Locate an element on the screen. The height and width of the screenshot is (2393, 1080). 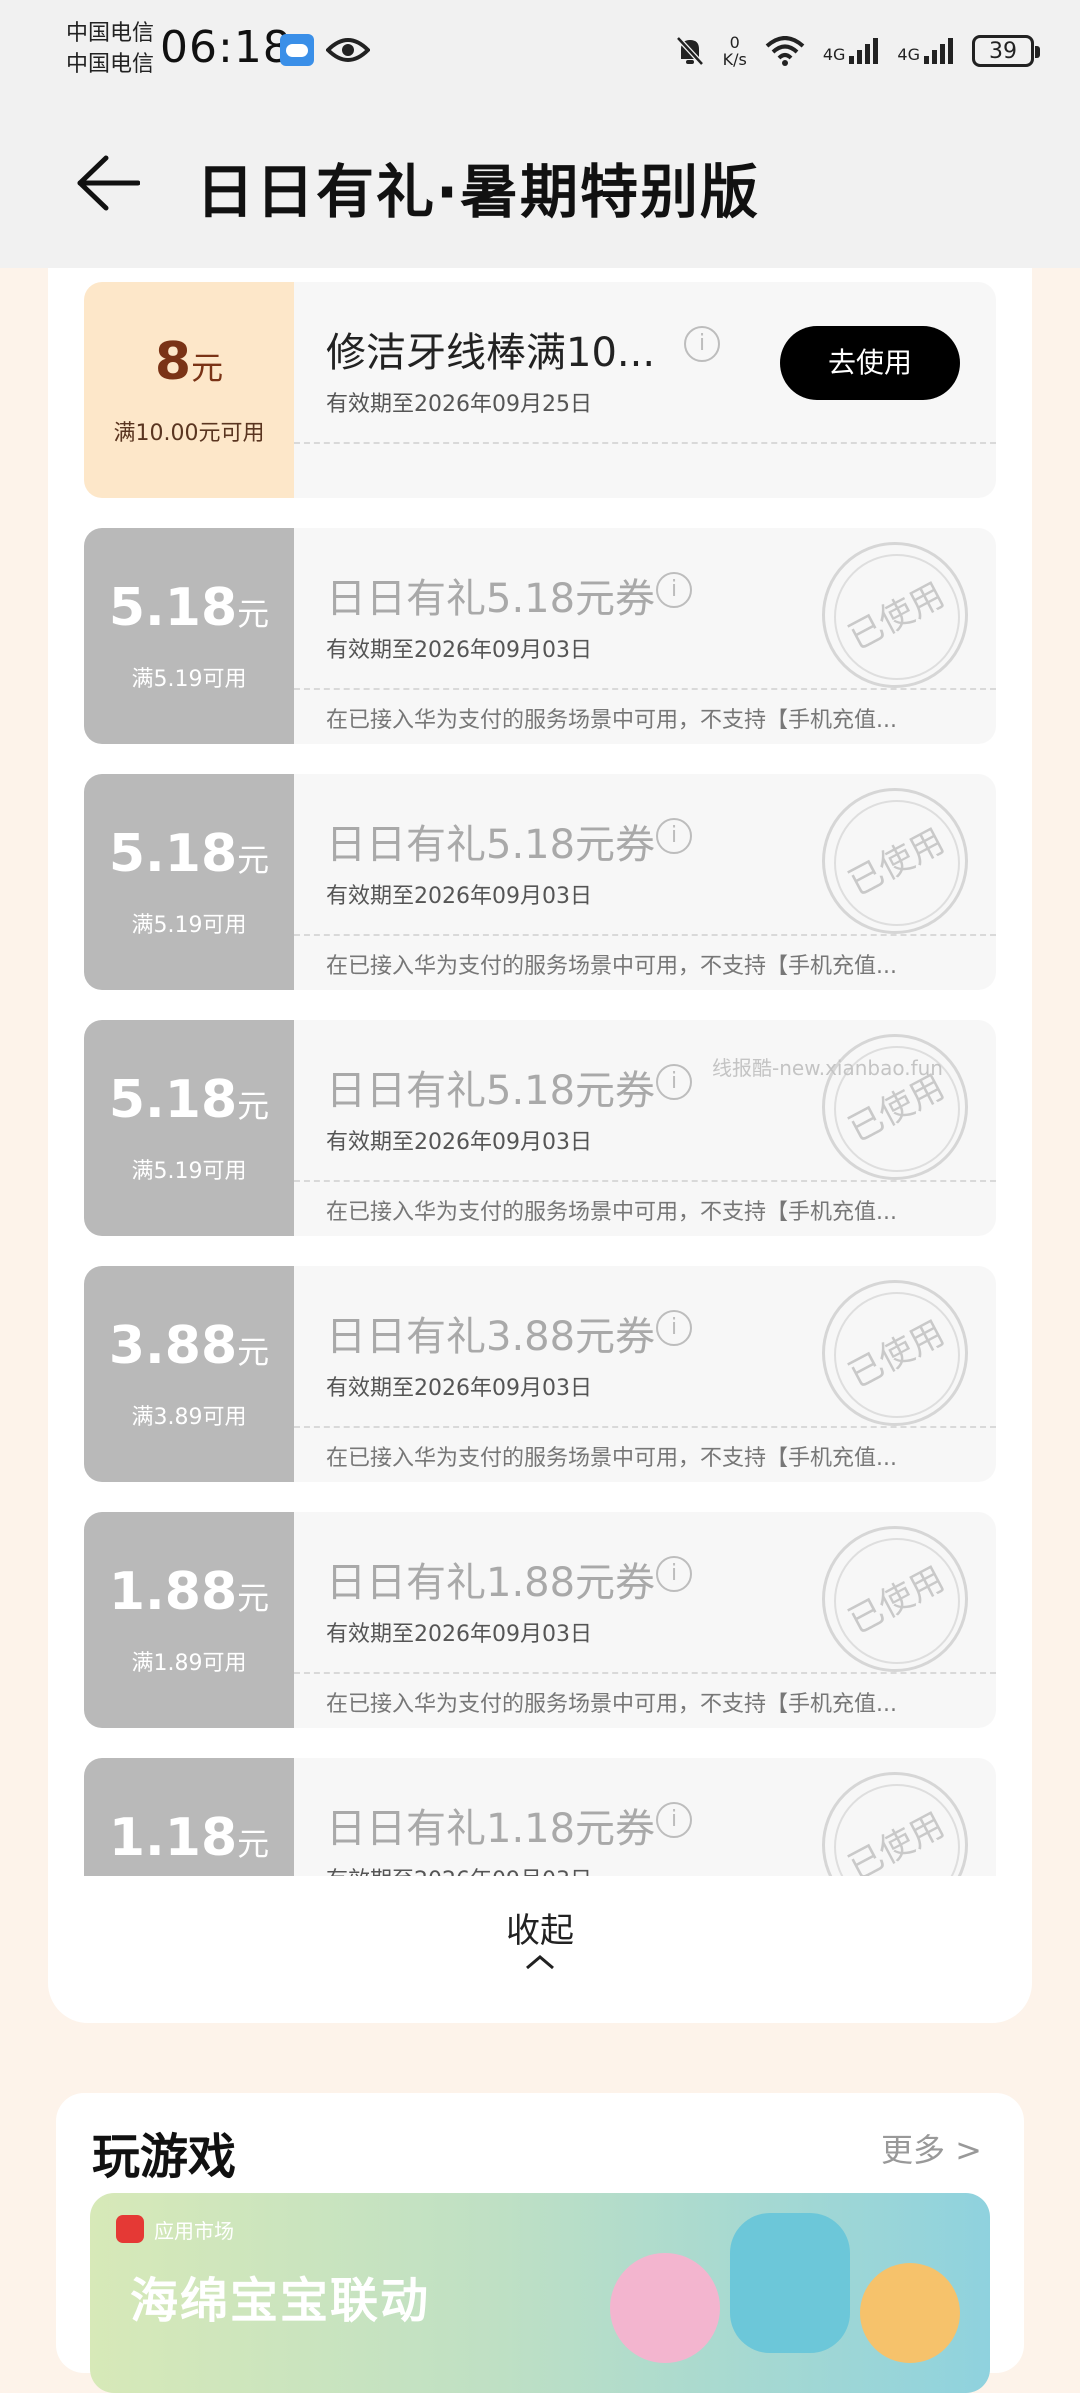
signal-1-label: 4G is located at coordinates (834, 54).